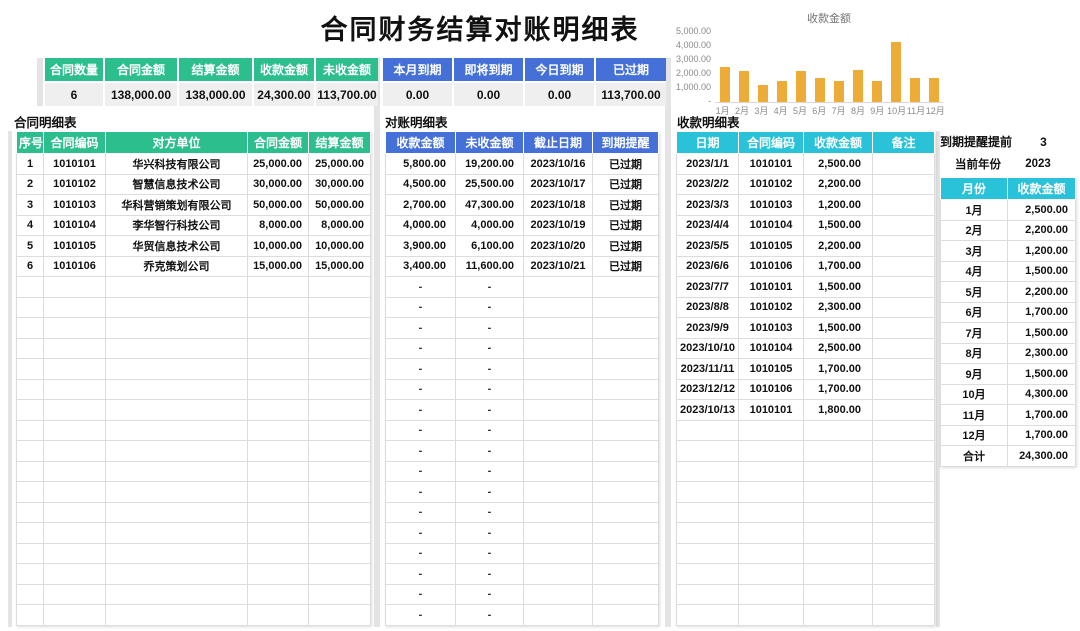 The image size is (1080, 631). Describe the element at coordinates (707, 348) in the screenshot. I see `table-cell: 2023/10/10` at that location.